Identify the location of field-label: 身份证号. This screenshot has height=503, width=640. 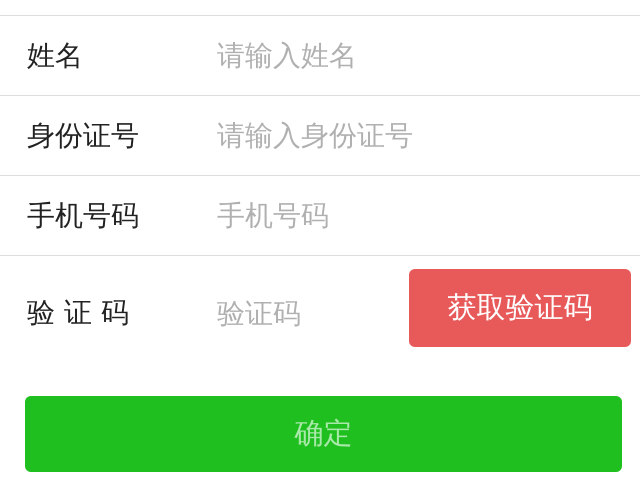
(83, 136).